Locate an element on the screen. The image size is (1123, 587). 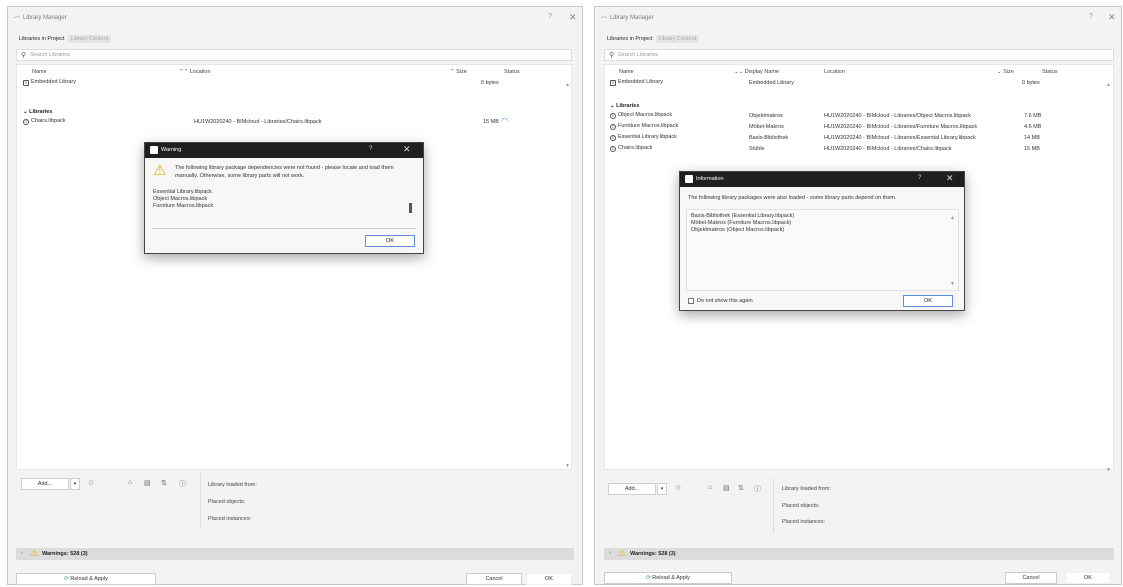
column-header-size: ⌄ Size is located at coordinates (1005, 72).